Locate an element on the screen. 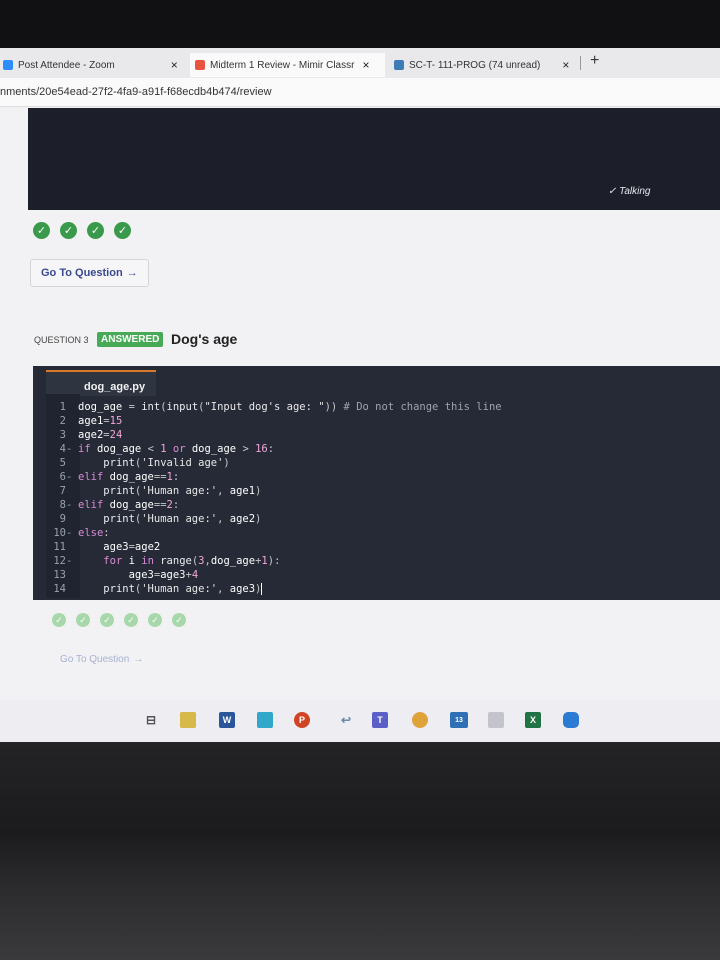 The height and width of the screenshot is (960, 720). line-number: 8 is located at coordinates (62, 505).